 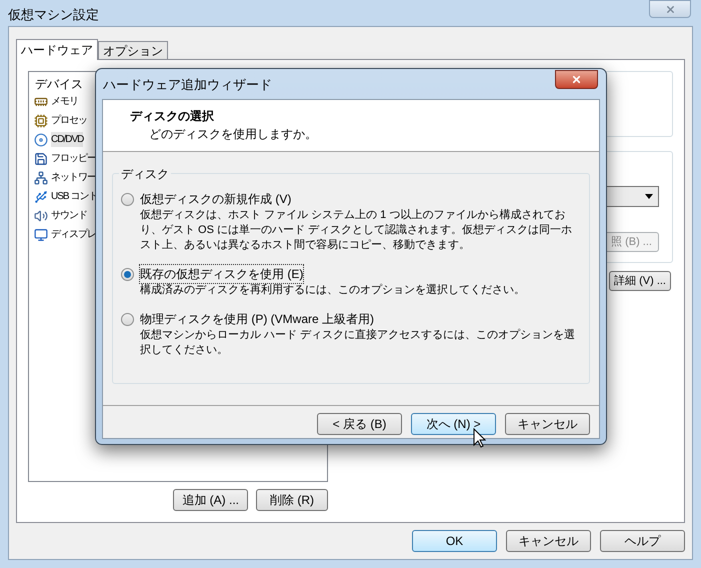 What do you see at coordinates (73, 234) in the screenshot?
I see `device-item: ディスプレ` at bounding box center [73, 234].